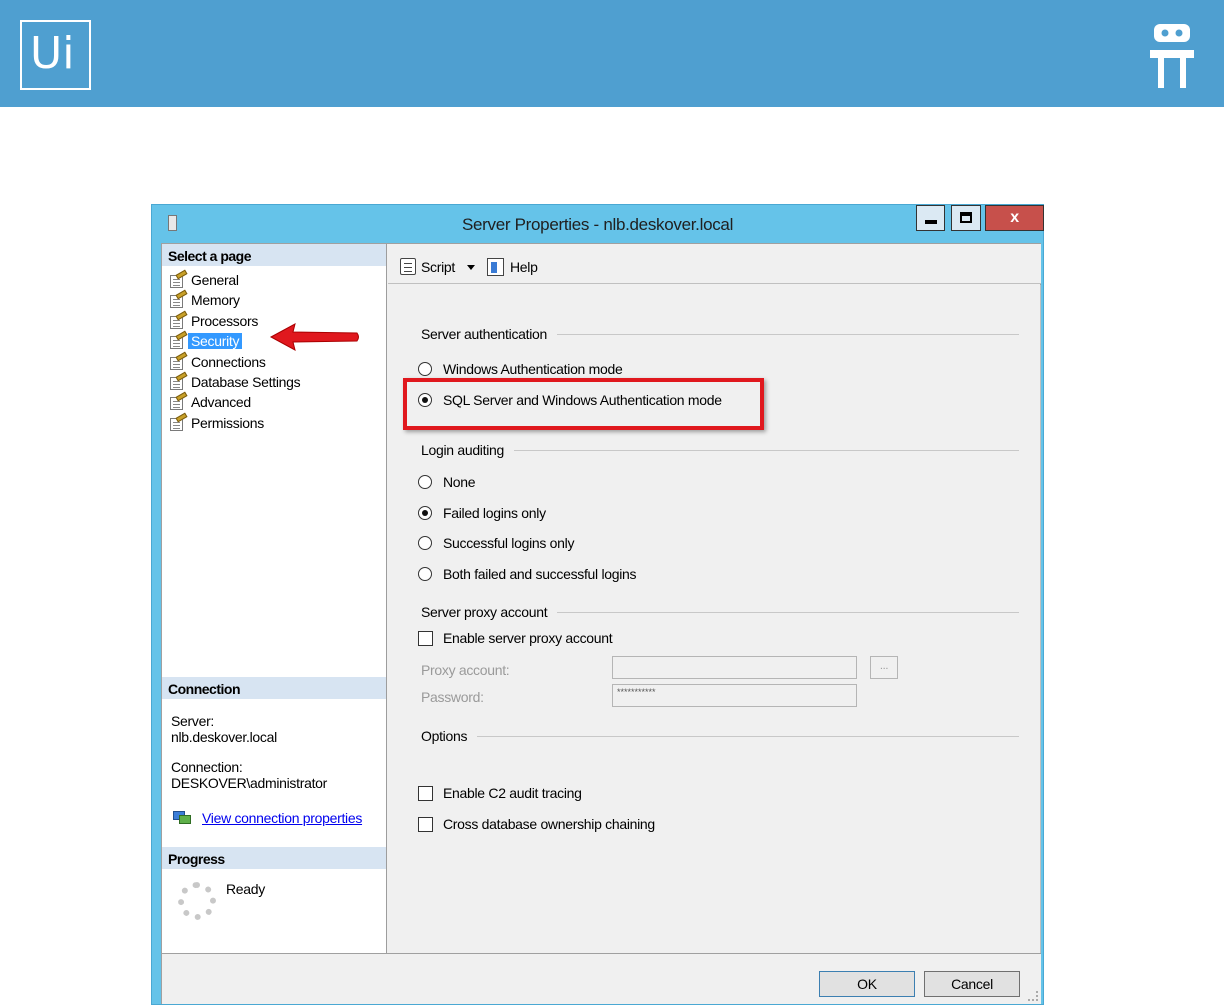 This screenshot has height=1005, width=1224. What do you see at coordinates (215, 340) in the screenshot?
I see `sidebar-item-label: Security` at bounding box center [215, 340].